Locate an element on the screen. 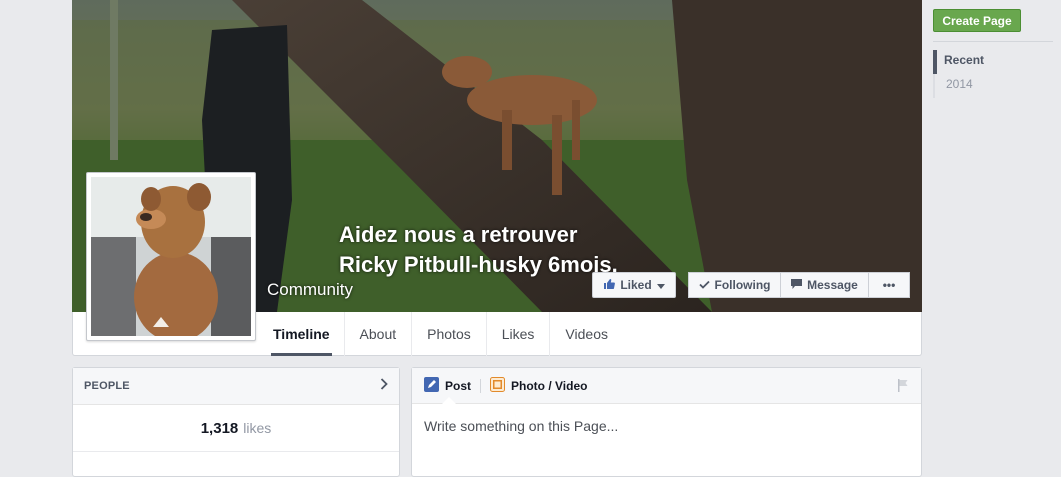  composer-tabs: Post Photo / Video is located at coordinates (666, 386).